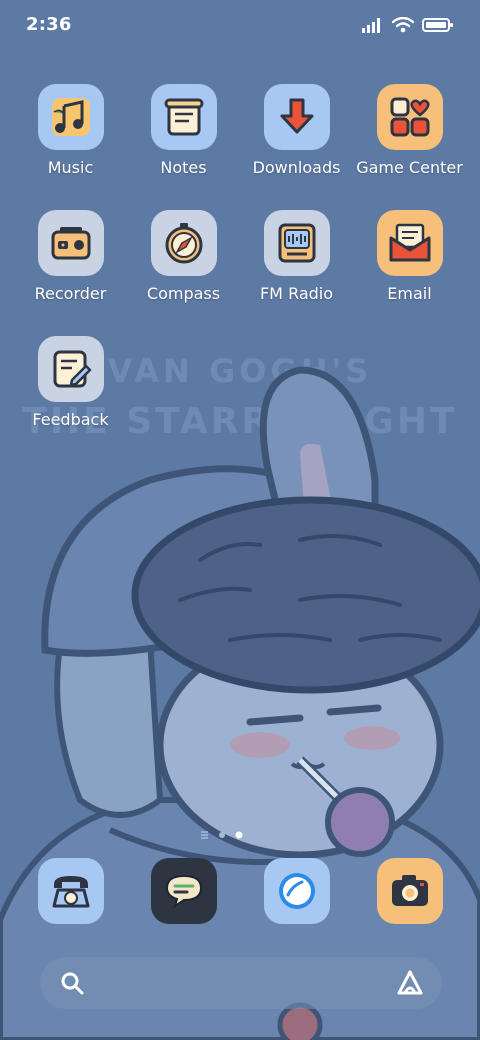 The height and width of the screenshot is (1040, 480). I want to click on scroll-icon, so click(183, 117).